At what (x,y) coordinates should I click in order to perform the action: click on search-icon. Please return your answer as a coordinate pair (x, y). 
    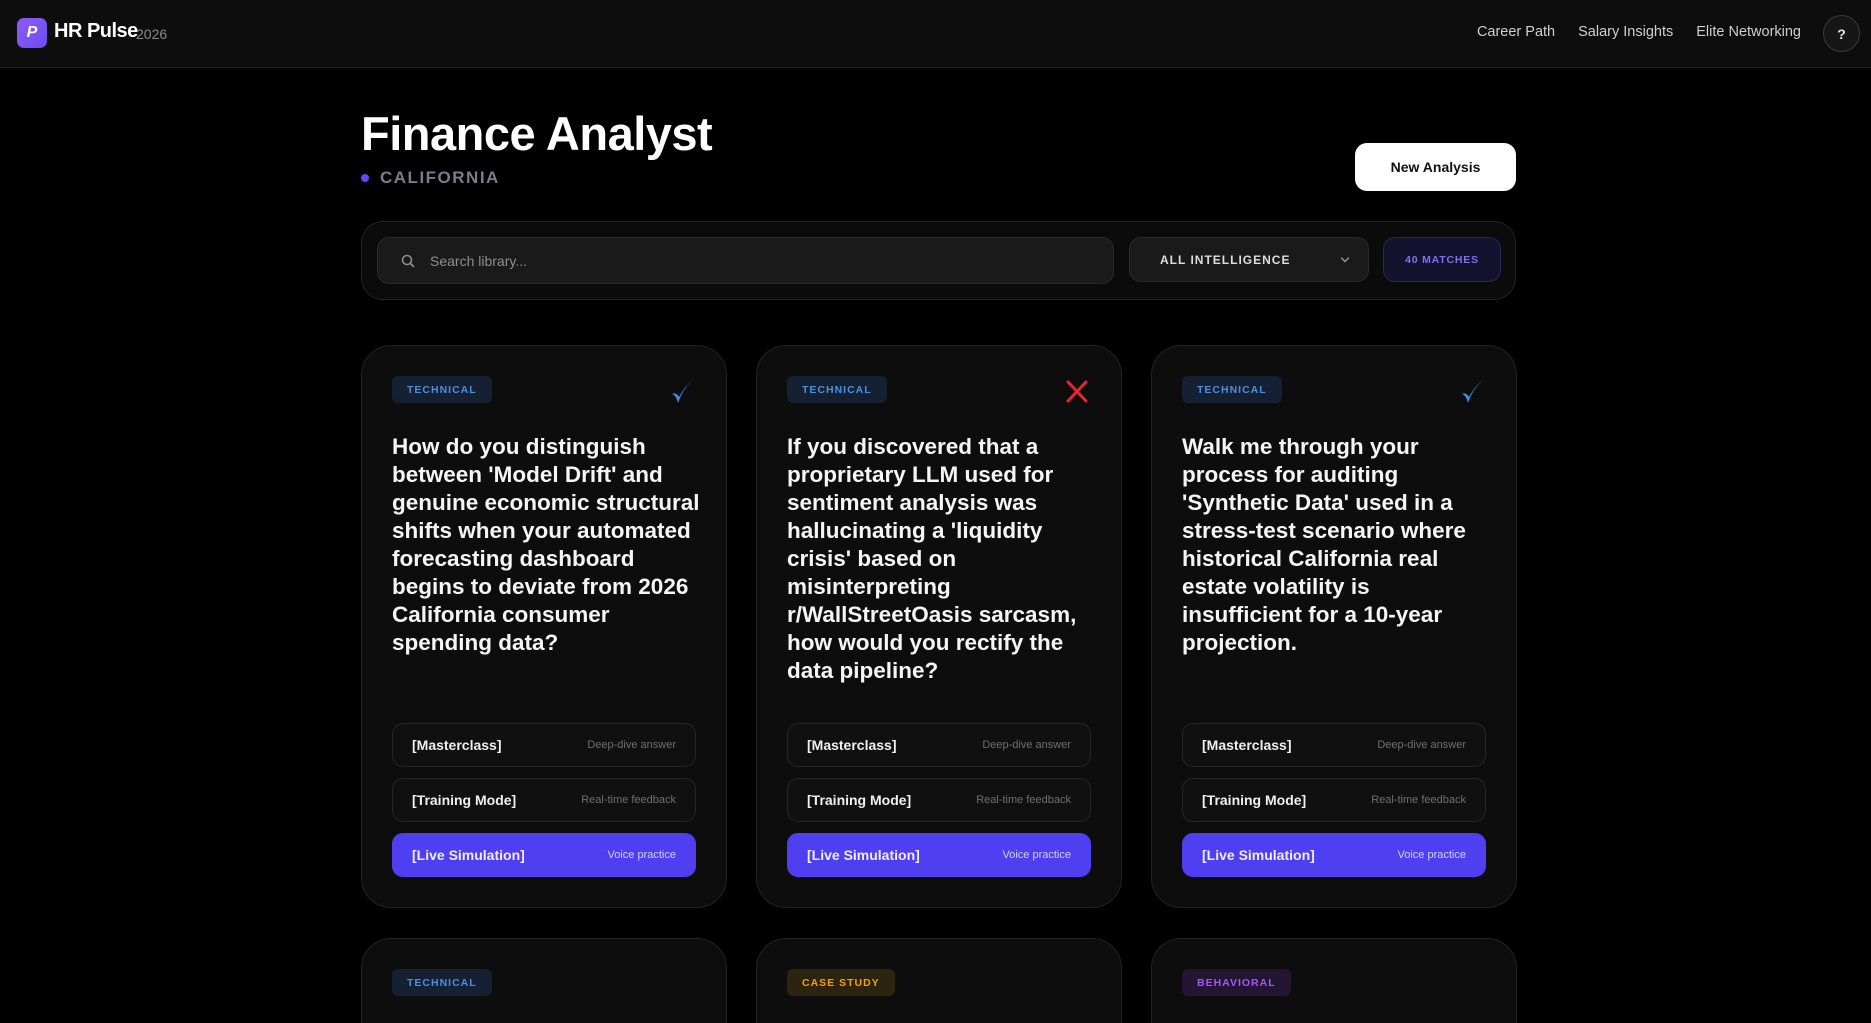
    Looking at the image, I should click on (408, 261).